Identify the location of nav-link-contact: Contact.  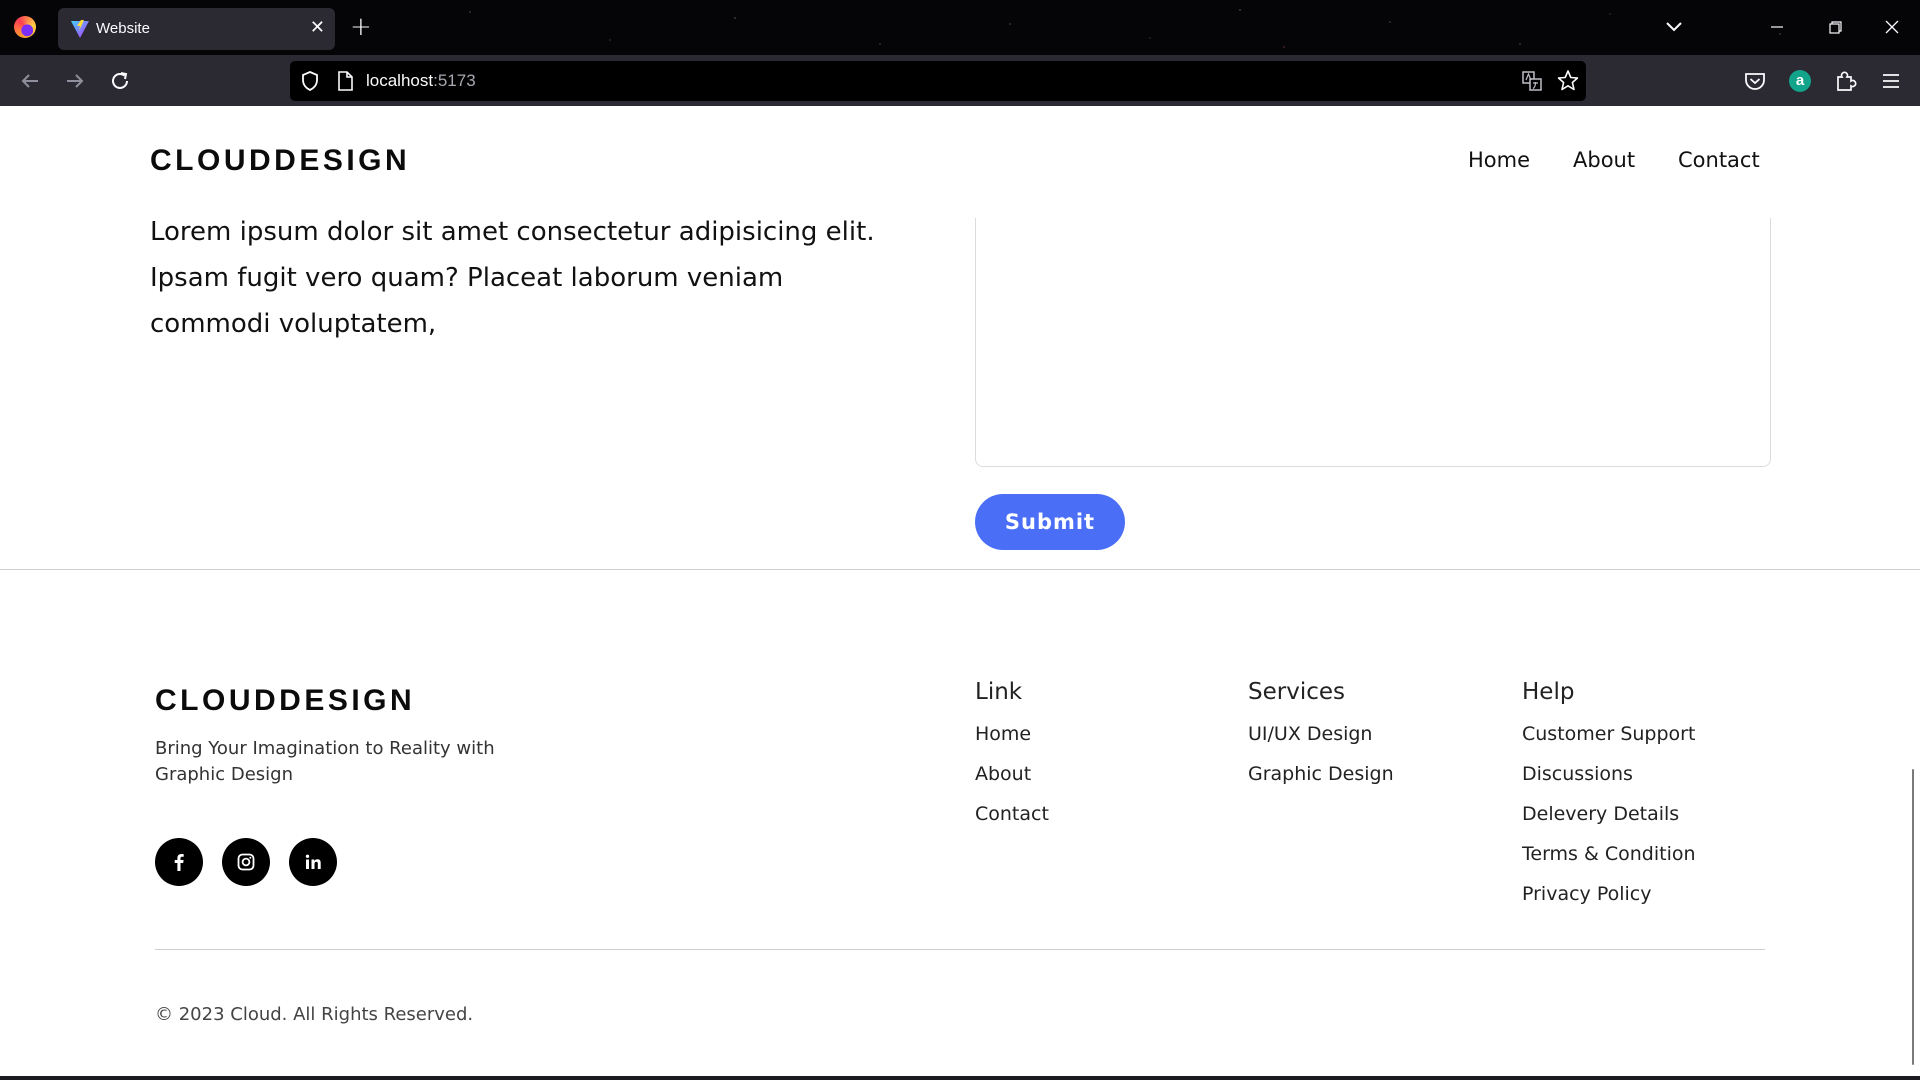
(1719, 160).